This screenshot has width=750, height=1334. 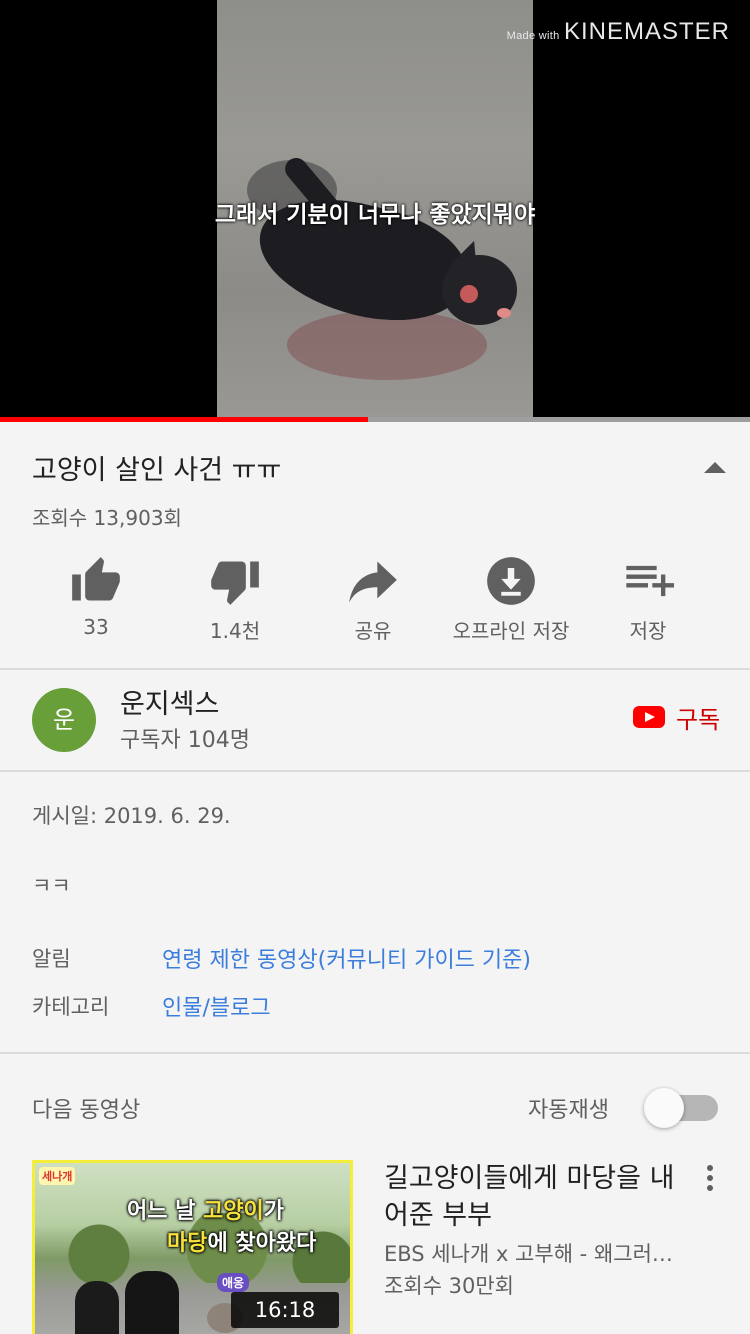 I want to click on next-video-title: 길고양이들에게 마당을 내어준 부부, so click(x=534, y=1197).